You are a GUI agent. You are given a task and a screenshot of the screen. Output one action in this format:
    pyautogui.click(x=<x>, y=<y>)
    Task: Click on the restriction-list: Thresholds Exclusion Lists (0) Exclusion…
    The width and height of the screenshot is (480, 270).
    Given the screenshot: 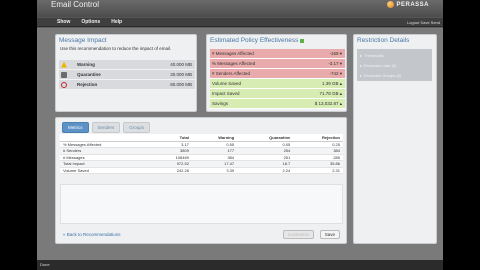 What is the action you would take?
    pyautogui.click(x=394, y=65)
    